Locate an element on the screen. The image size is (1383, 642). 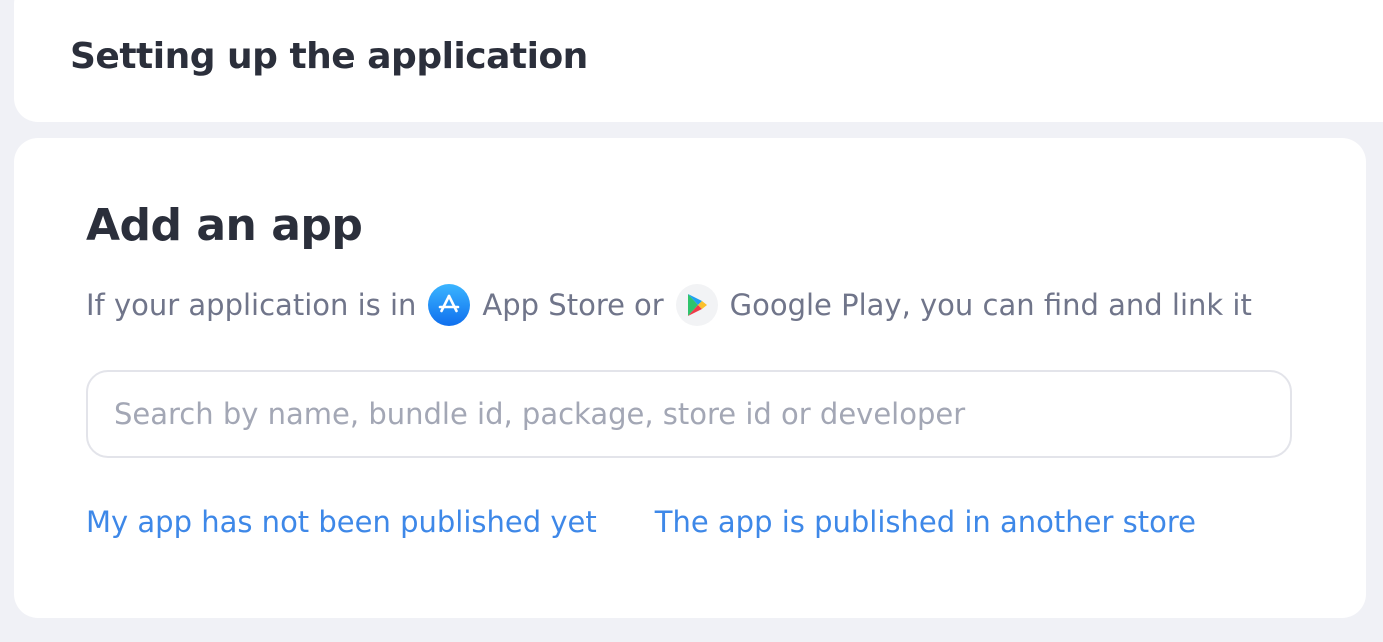
app-search-input is located at coordinates (676, 414).